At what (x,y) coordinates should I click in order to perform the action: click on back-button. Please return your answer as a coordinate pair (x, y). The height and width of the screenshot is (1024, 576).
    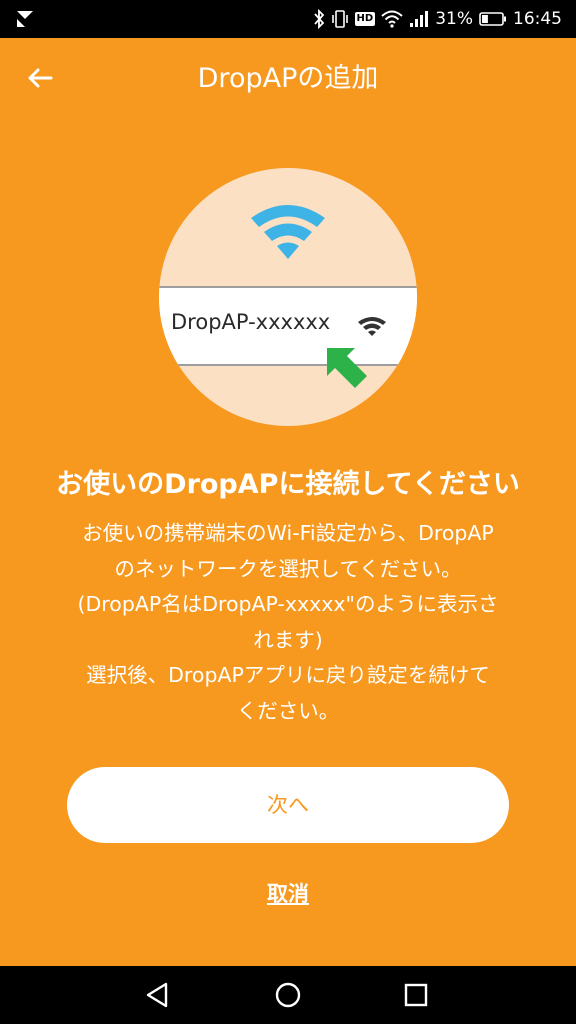
    Looking at the image, I should click on (40, 80).